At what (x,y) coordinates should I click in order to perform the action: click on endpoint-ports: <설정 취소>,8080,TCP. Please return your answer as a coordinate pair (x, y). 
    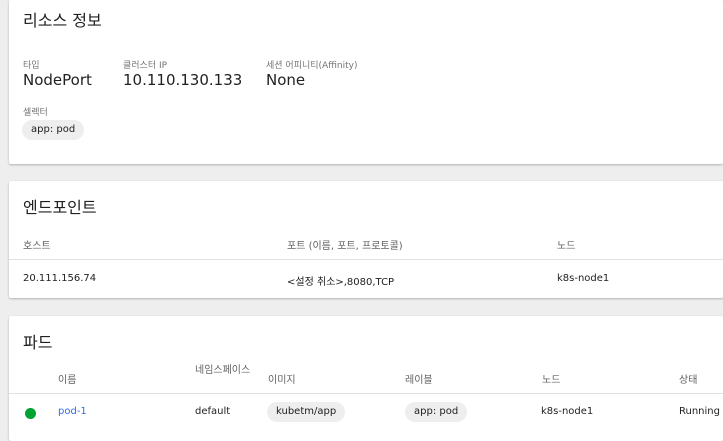
    Looking at the image, I should click on (341, 282).